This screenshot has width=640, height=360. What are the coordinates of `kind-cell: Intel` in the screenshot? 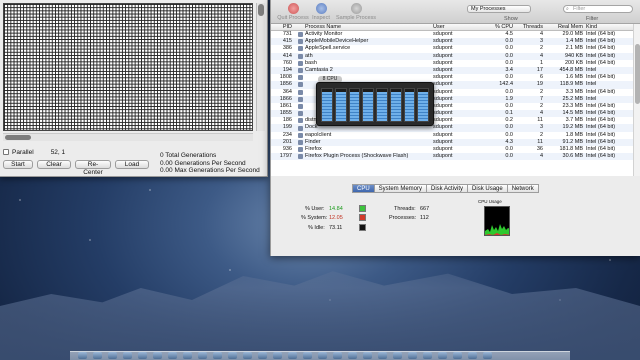 It's located at (591, 84).